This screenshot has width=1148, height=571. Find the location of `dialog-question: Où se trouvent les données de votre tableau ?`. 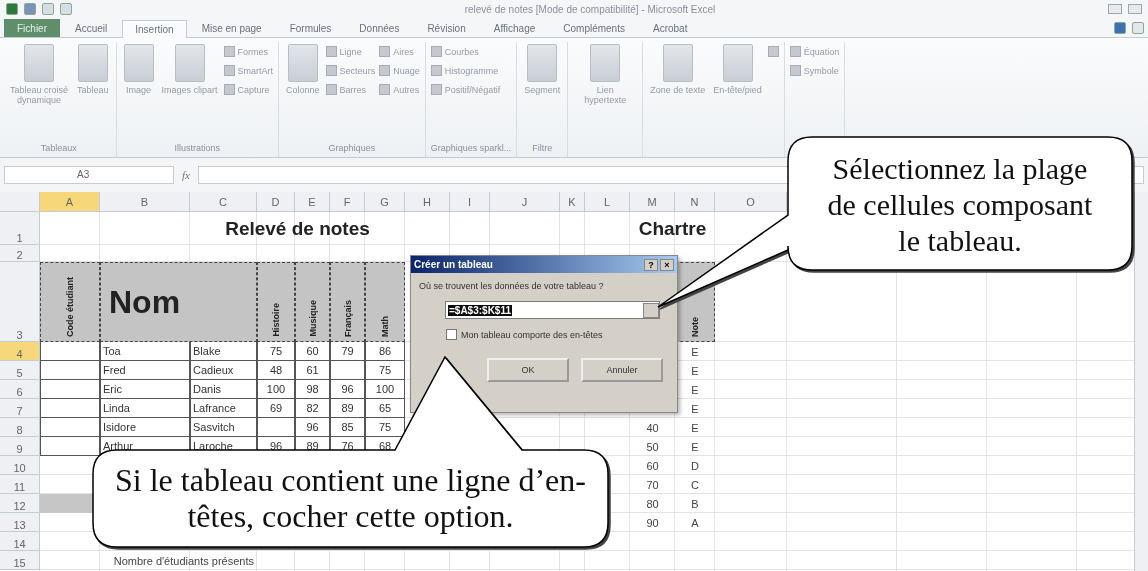

dialog-question: Où se trouvent les données de votre tableau ? is located at coordinates (512, 286).